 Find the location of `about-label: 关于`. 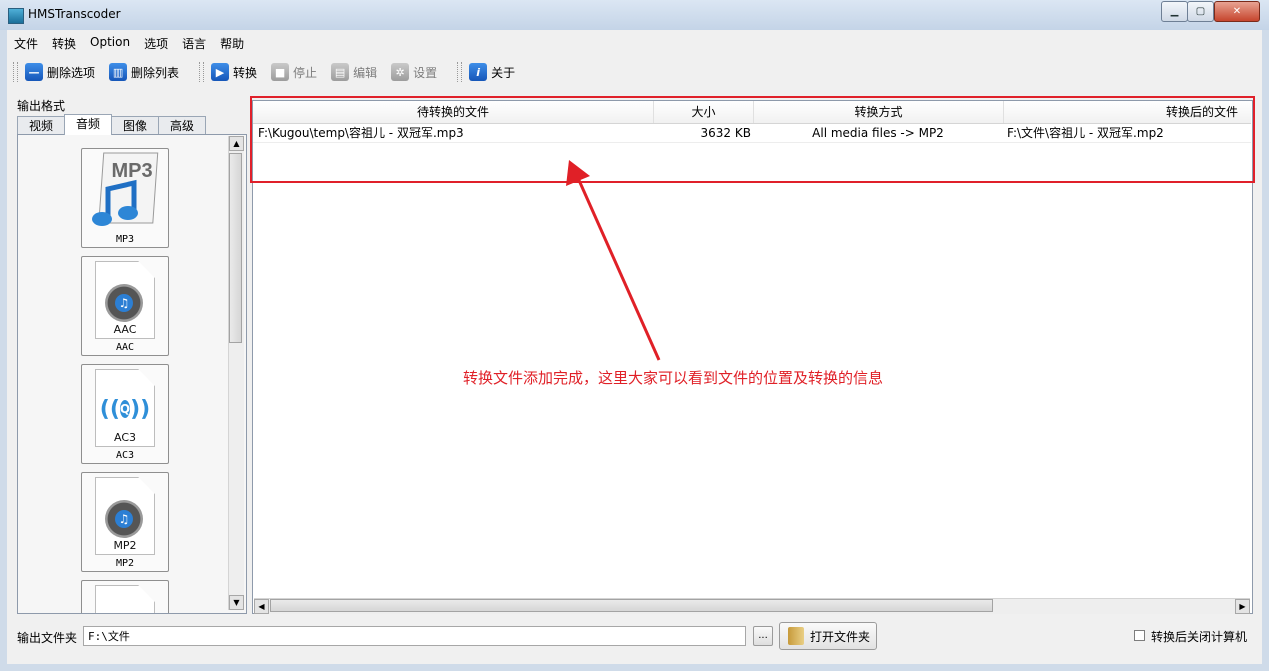

about-label: 关于 is located at coordinates (503, 72).